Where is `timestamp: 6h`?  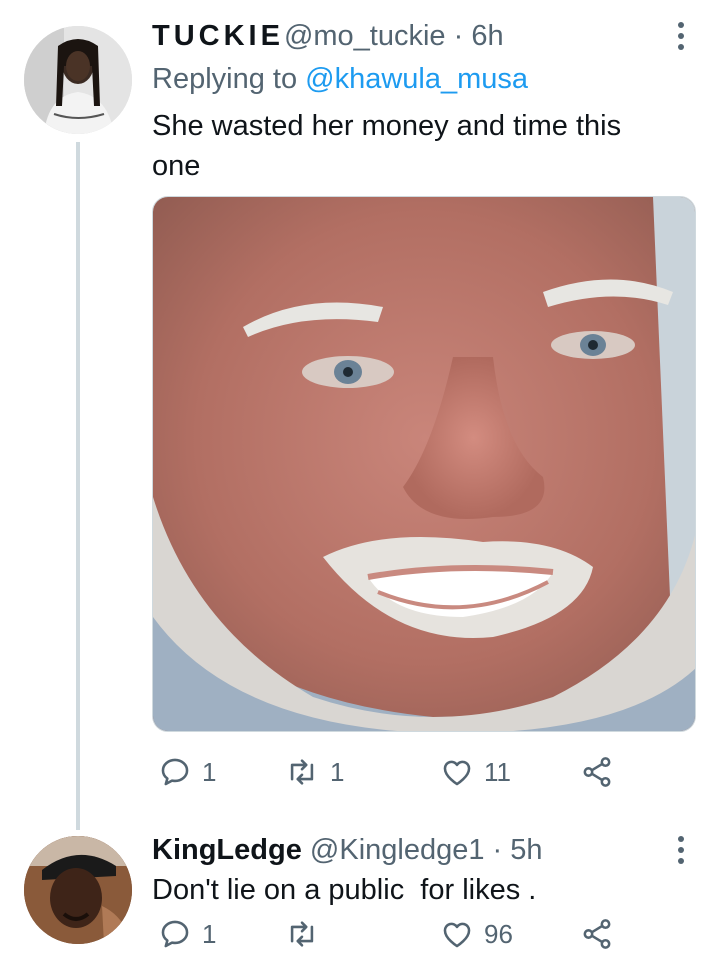
timestamp: 6h is located at coordinates (487, 36).